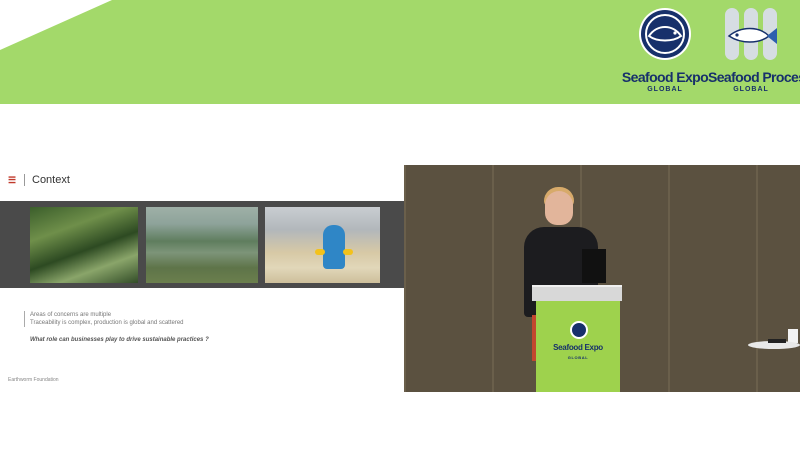 Image resolution: width=800 pixels, height=453 pixels. What do you see at coordinates (665, 34) in the screenshot?
I see `globe-fish-icon` at bounding box center [665, 34].